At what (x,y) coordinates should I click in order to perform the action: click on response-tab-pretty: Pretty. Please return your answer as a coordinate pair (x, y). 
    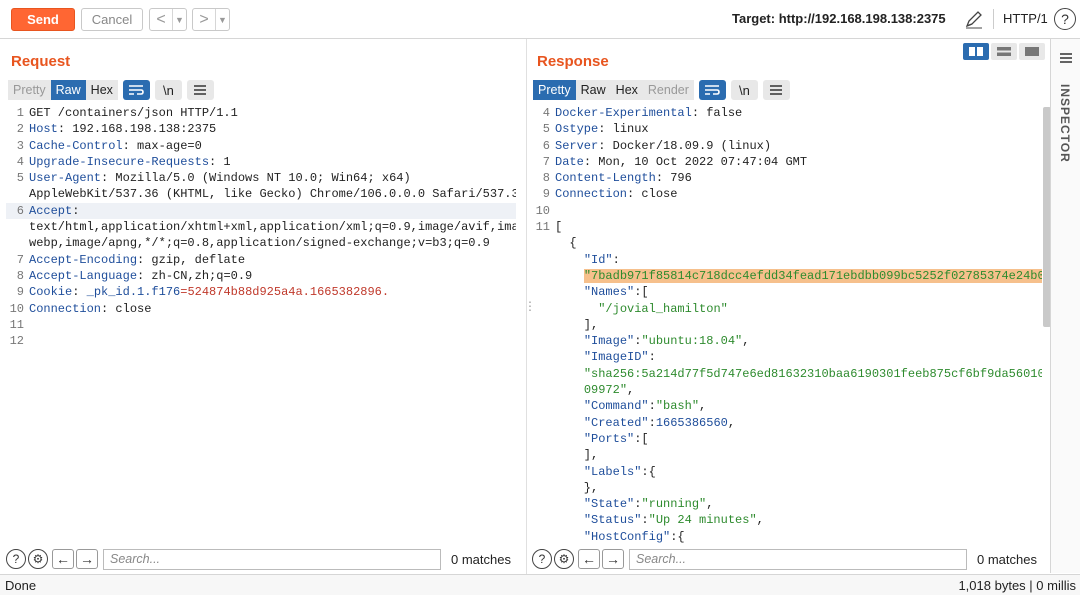
    Looking at the image, I should click on (554, 90).